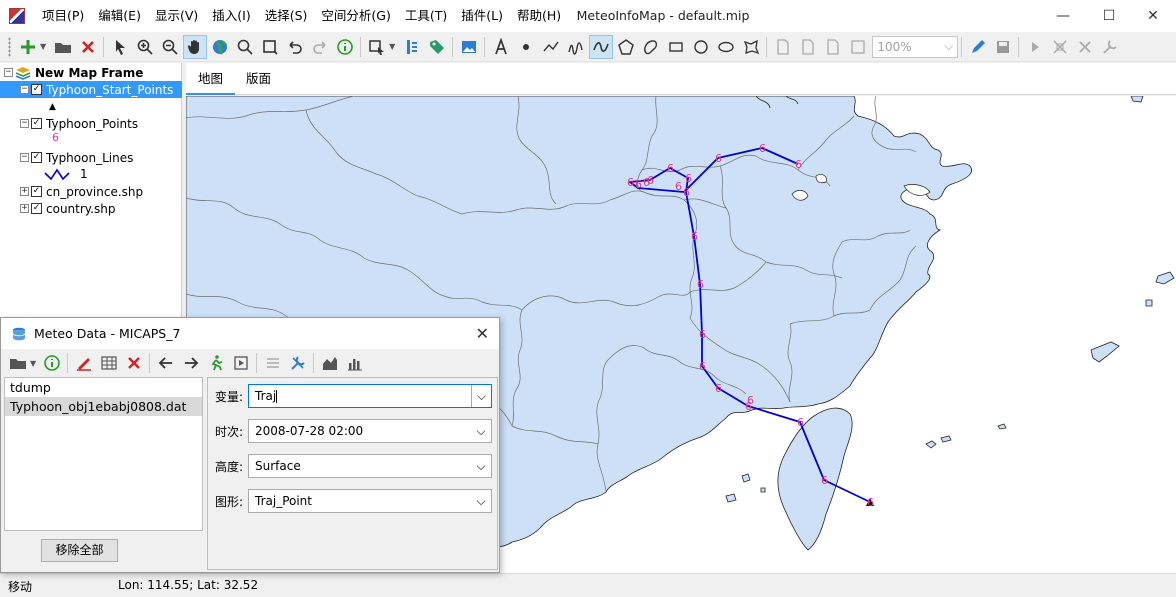 The image size is (1176, 597). What do you see at coordinates (345, 47) in the screenshot?
I see `identify-icon` at bounding box center [345, 47].